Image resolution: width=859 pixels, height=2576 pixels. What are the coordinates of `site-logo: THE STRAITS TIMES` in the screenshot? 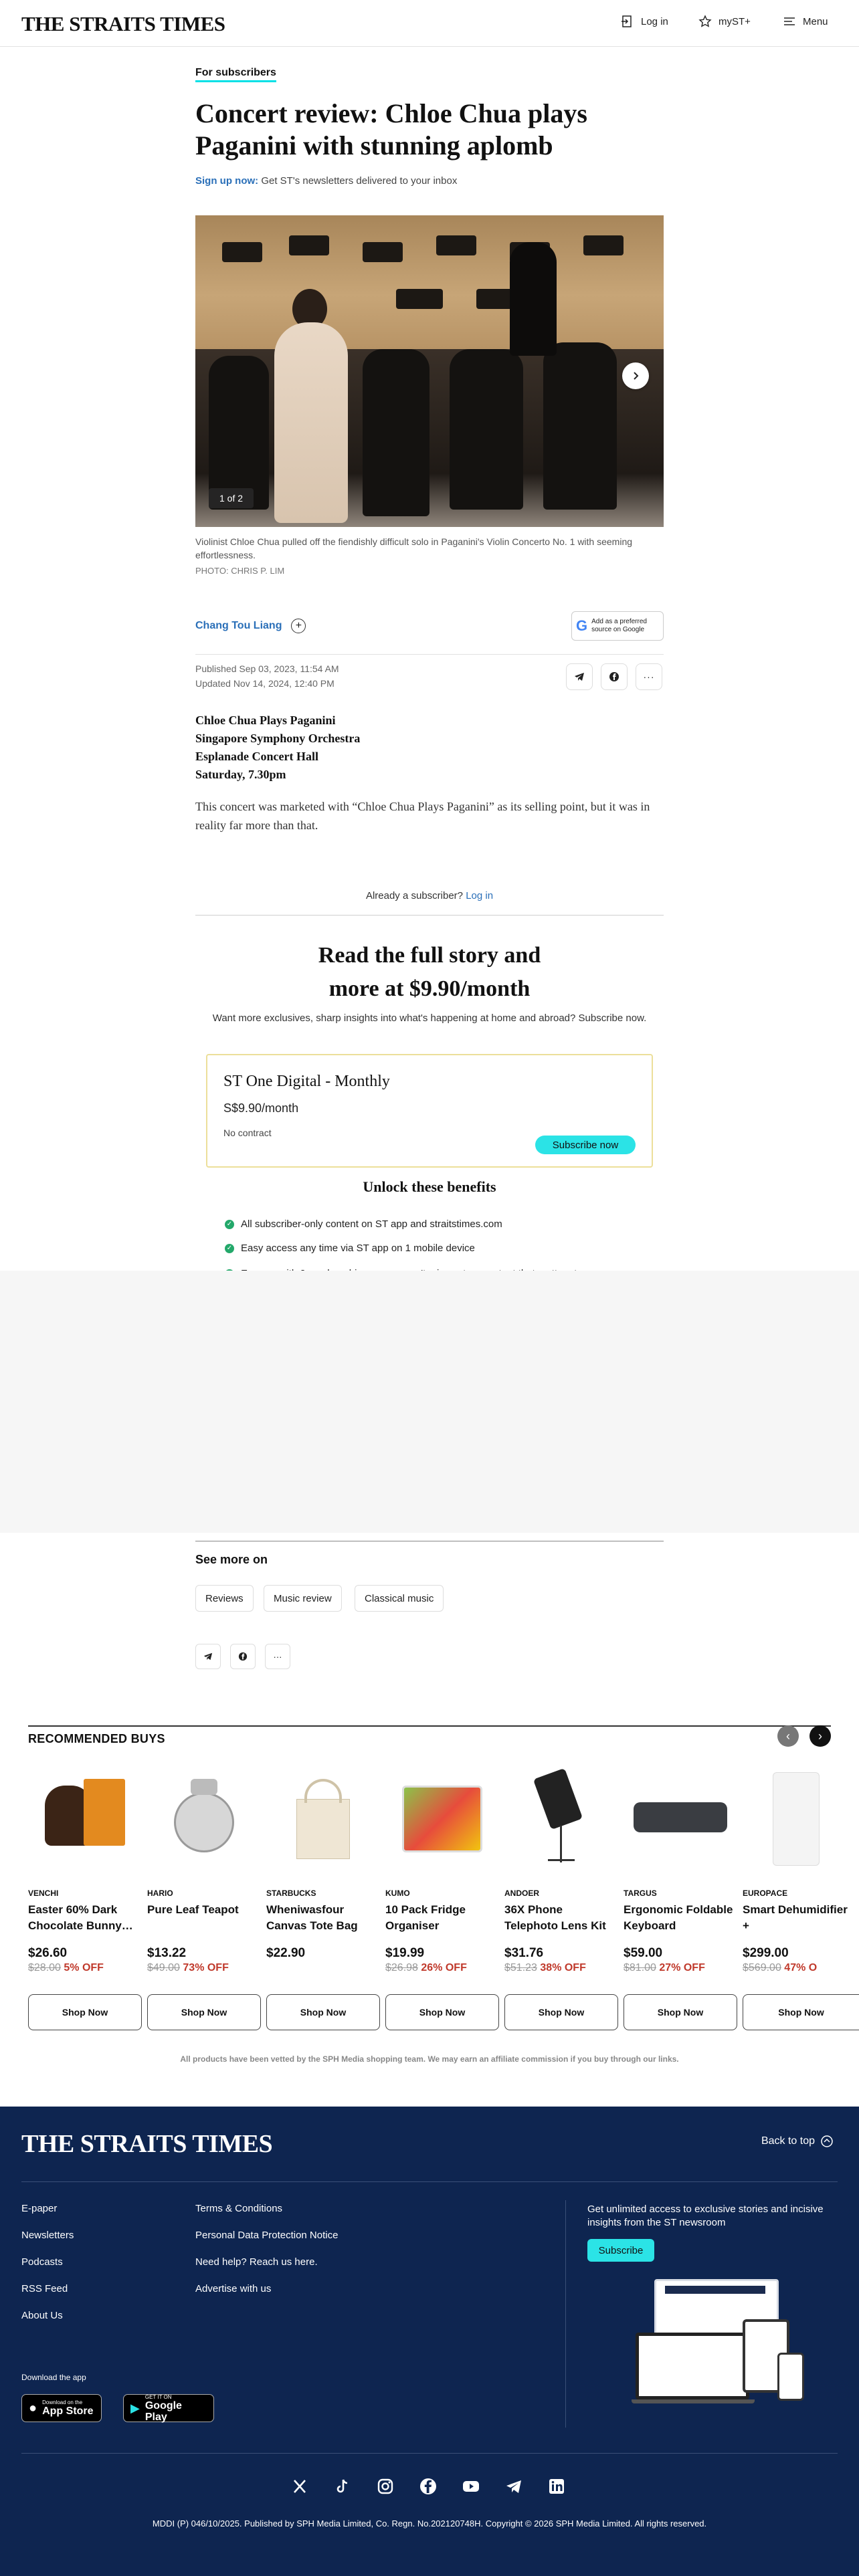 It's located at (123, 24).